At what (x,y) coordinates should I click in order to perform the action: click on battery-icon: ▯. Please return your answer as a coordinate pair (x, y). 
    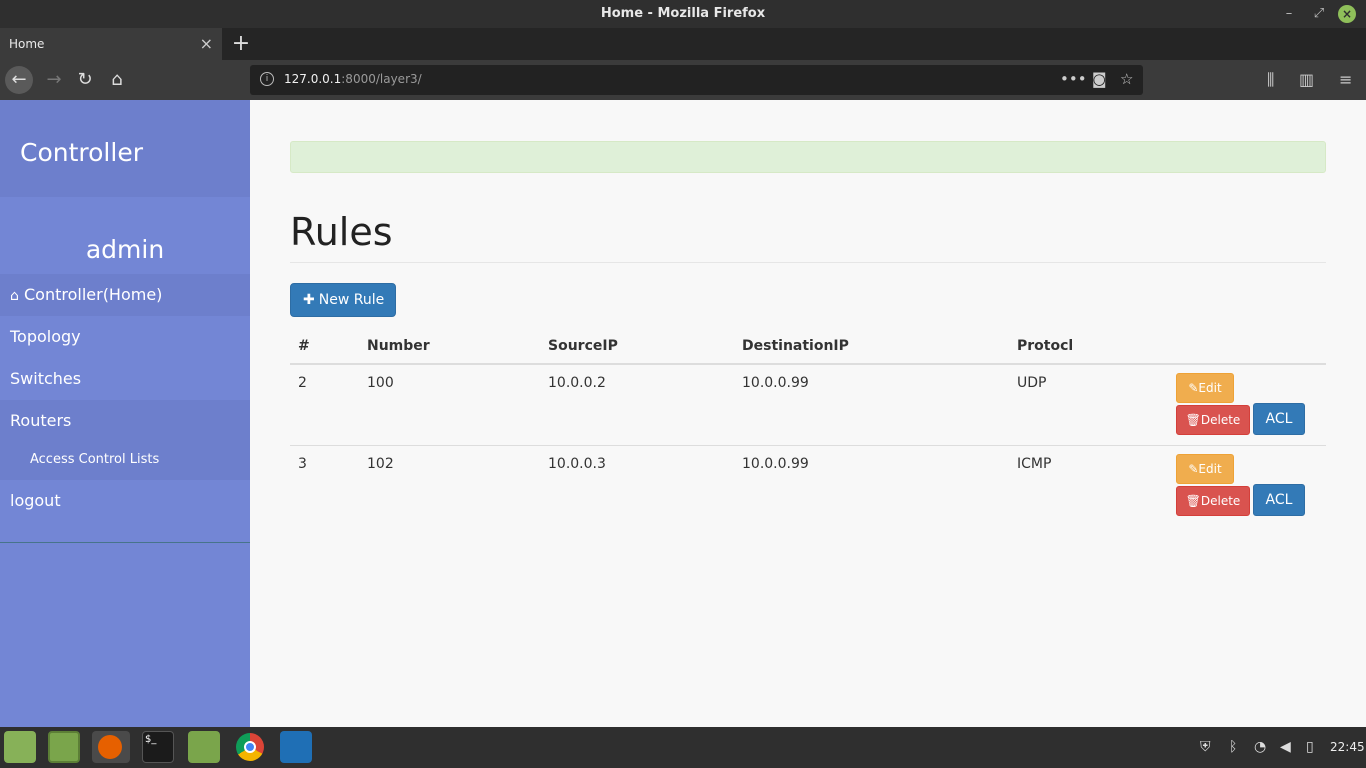
    Looking at the image, I should click on (1310, 747).